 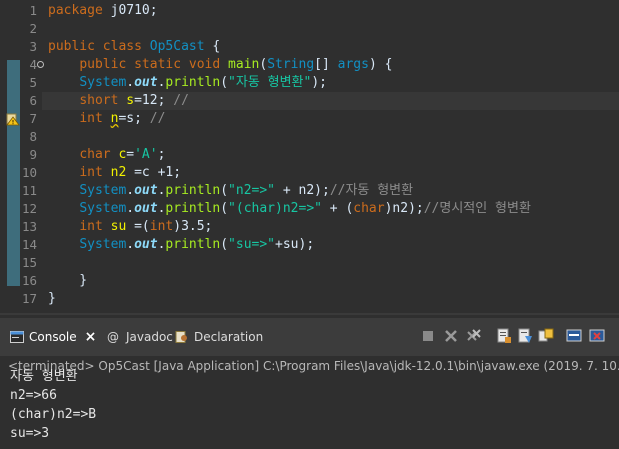 What do you see at coordinates (33, 10) in the screenshot?
I see `line-number: 1` at bounding box center [33, 10].